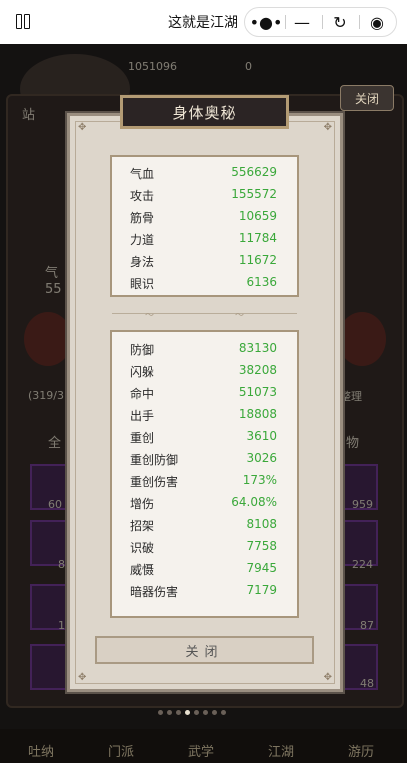 Image resolution: width=407 pixels, height=763 pixels. Describe the element at coordinates (302, 22) in the screenshot. I see `minimize-icon: —` at that location.